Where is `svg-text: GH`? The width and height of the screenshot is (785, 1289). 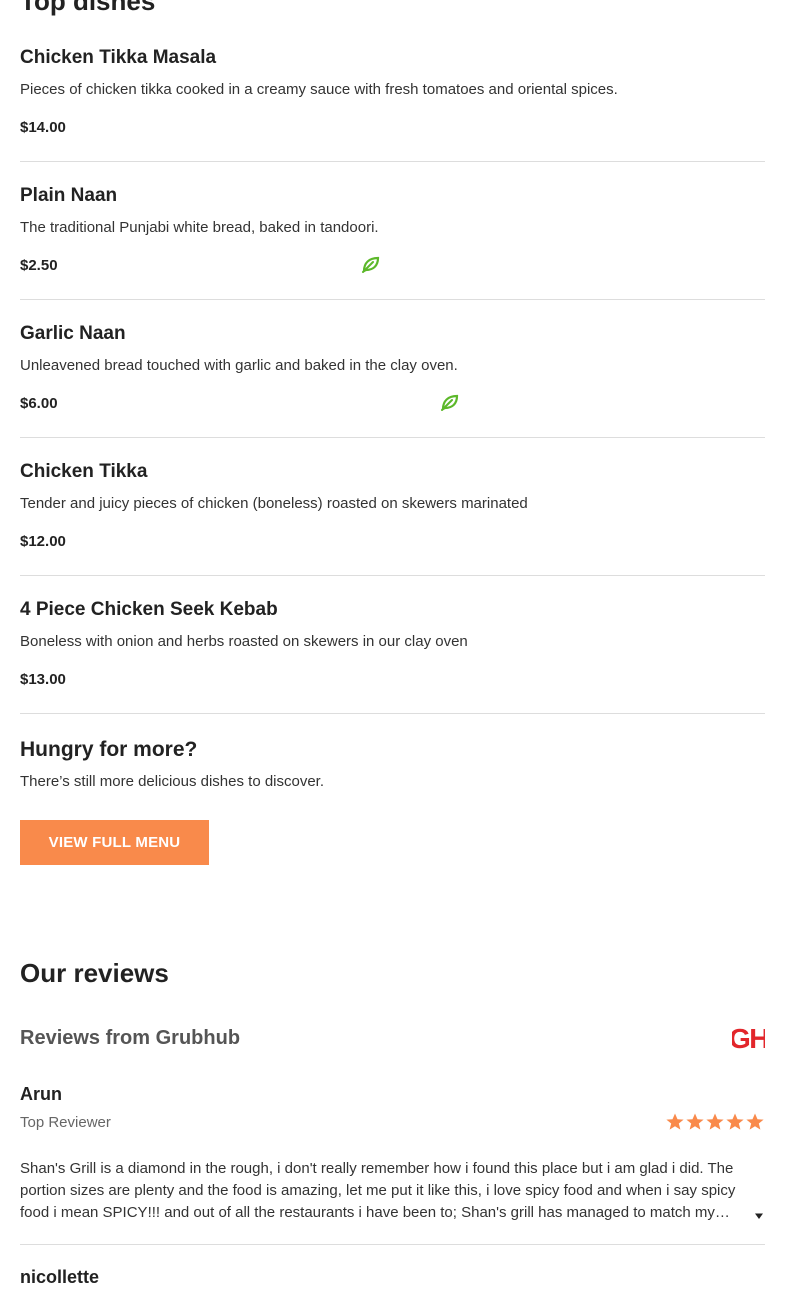 svg-text: GH is located at coordinates (748, 1037).